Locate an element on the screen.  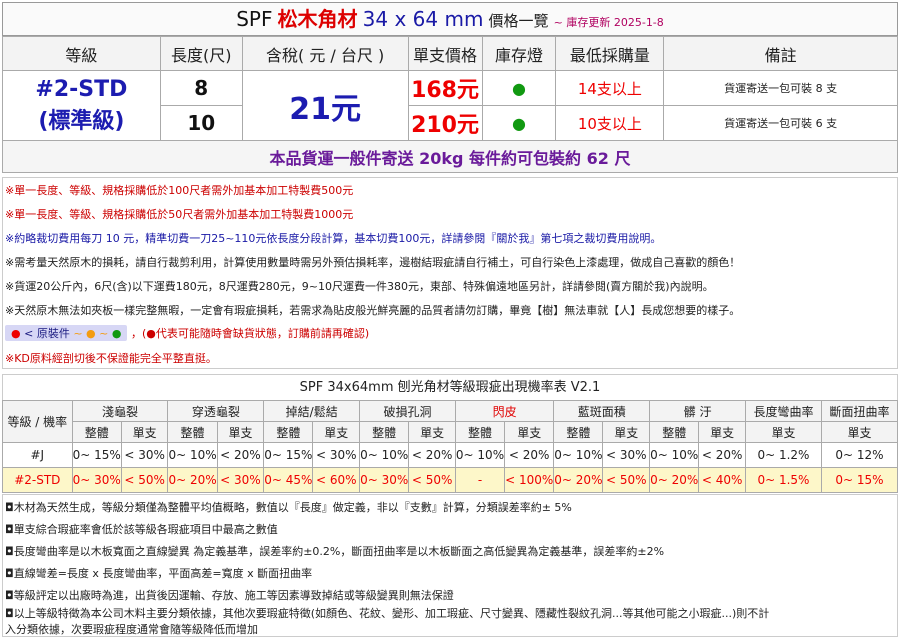
footnote: 入分類依據，次要瑕疵程度通常會隨等級降低而增加 is located at coordinates (131, 629).